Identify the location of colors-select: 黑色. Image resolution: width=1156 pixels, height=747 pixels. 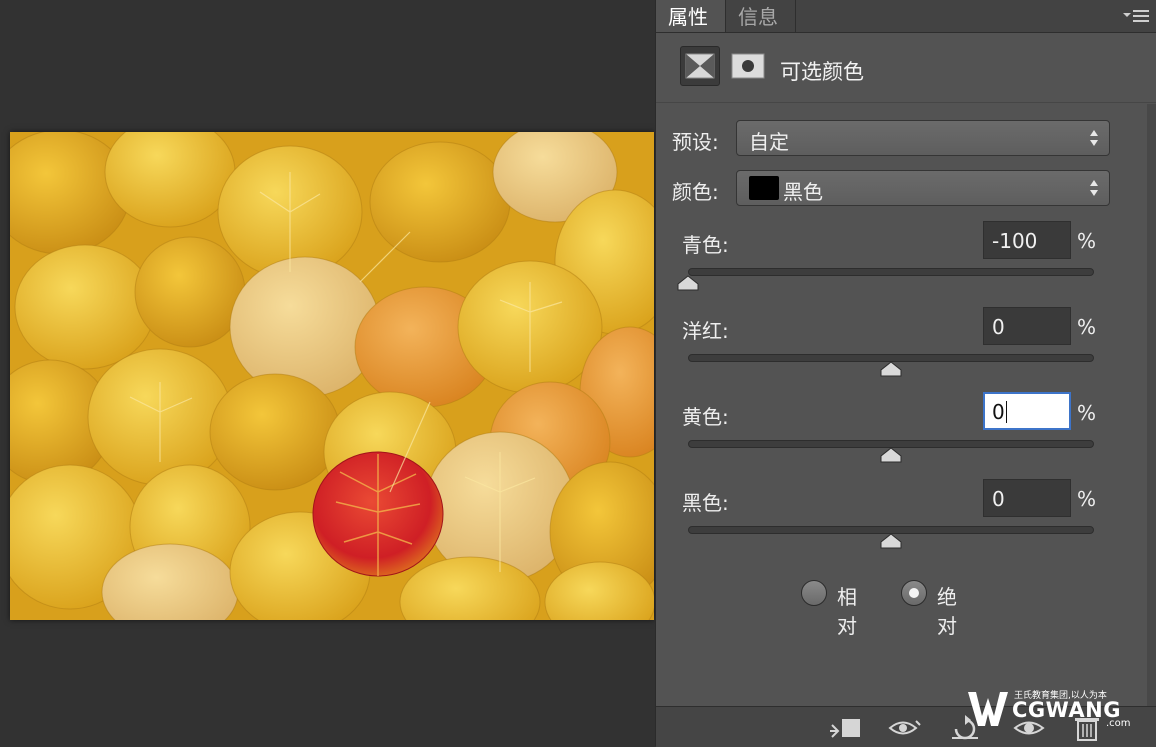
(923, 188).